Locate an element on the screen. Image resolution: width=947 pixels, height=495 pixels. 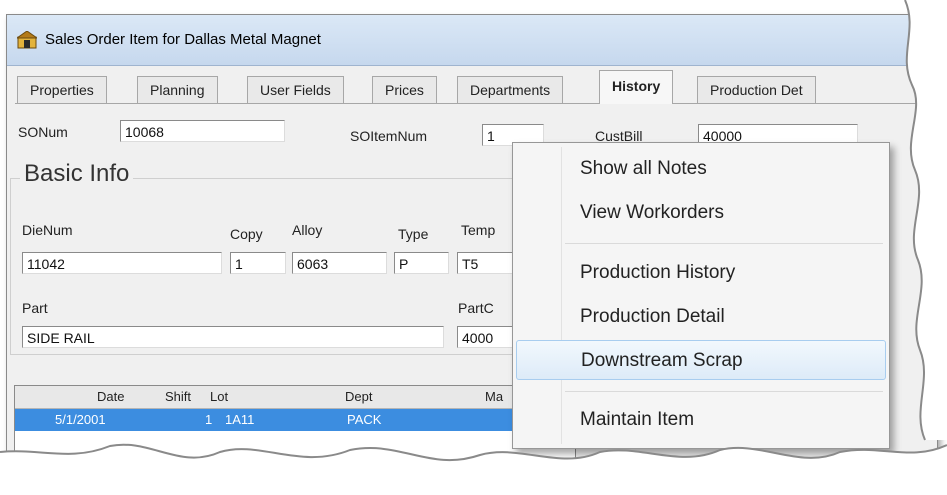
tab-history: History is located at coordinates (636, 87).